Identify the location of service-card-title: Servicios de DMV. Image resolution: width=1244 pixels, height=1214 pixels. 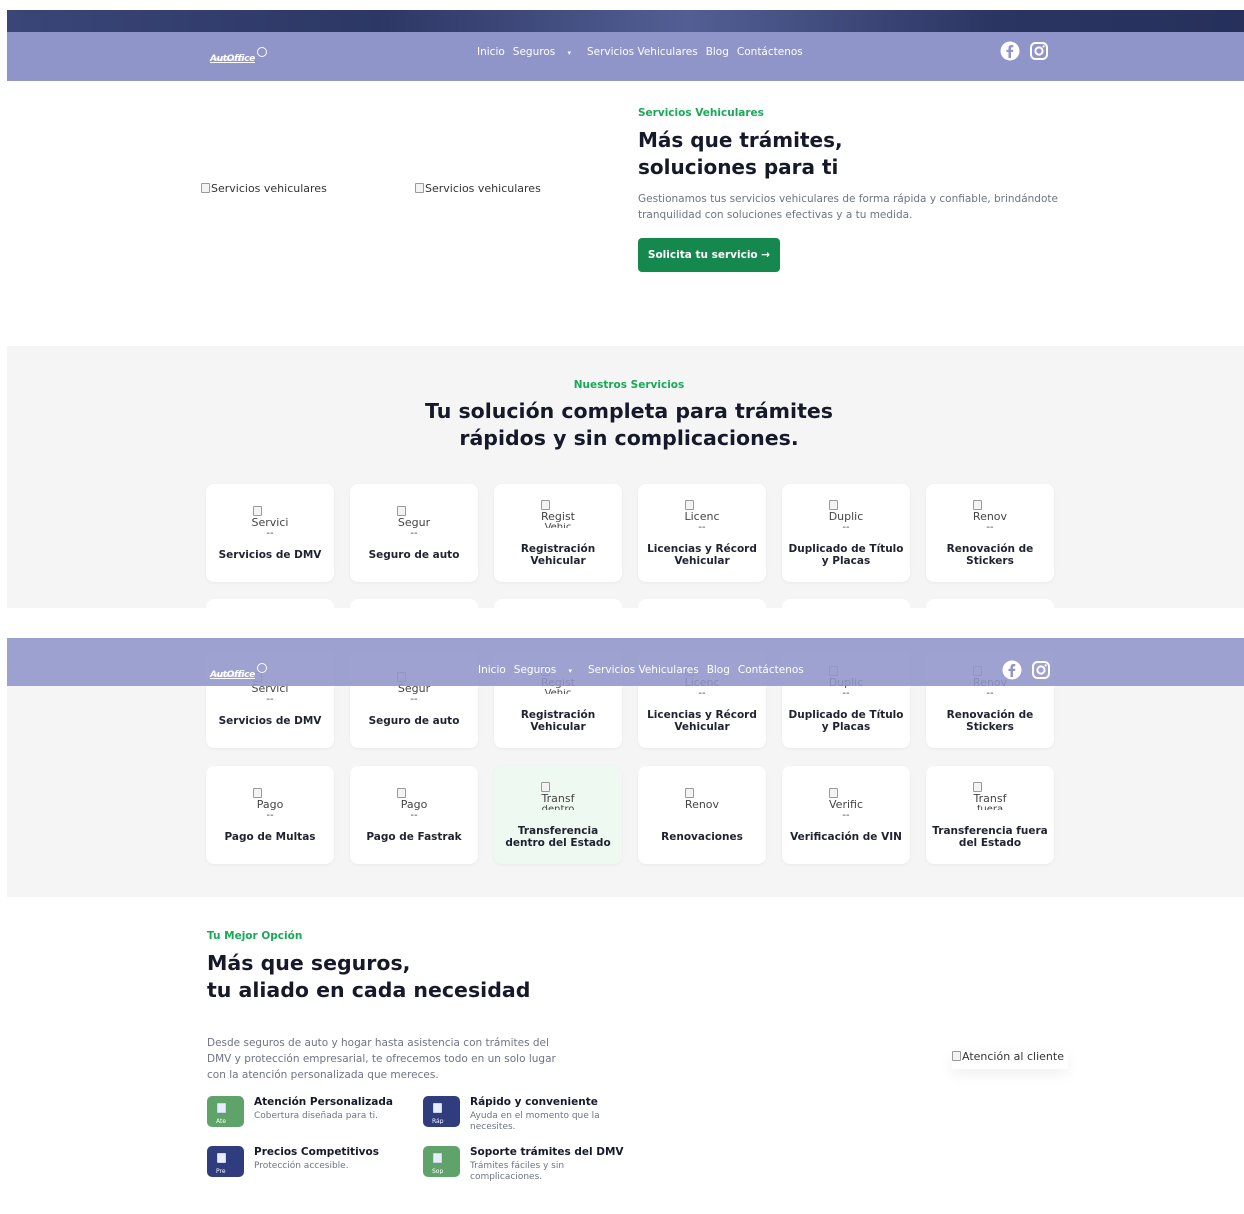
(270, 721).